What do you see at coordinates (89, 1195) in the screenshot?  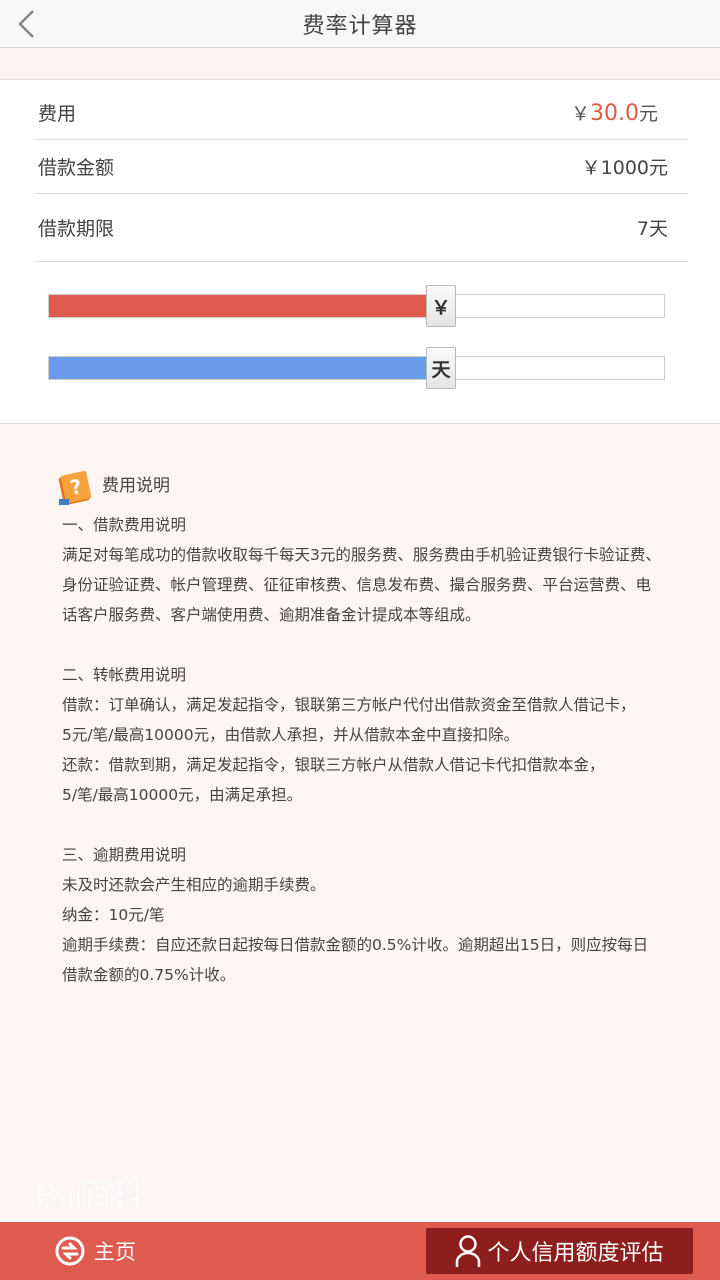 I see `baidu-watermark: Bai百科` at bounding box center [89, 1195].